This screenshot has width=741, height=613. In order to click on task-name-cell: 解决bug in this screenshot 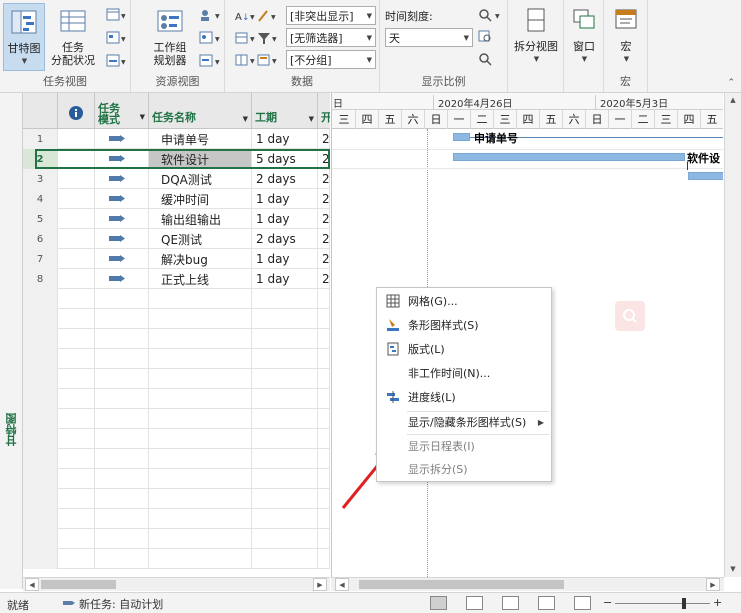, I will do `click(200, 259)`.